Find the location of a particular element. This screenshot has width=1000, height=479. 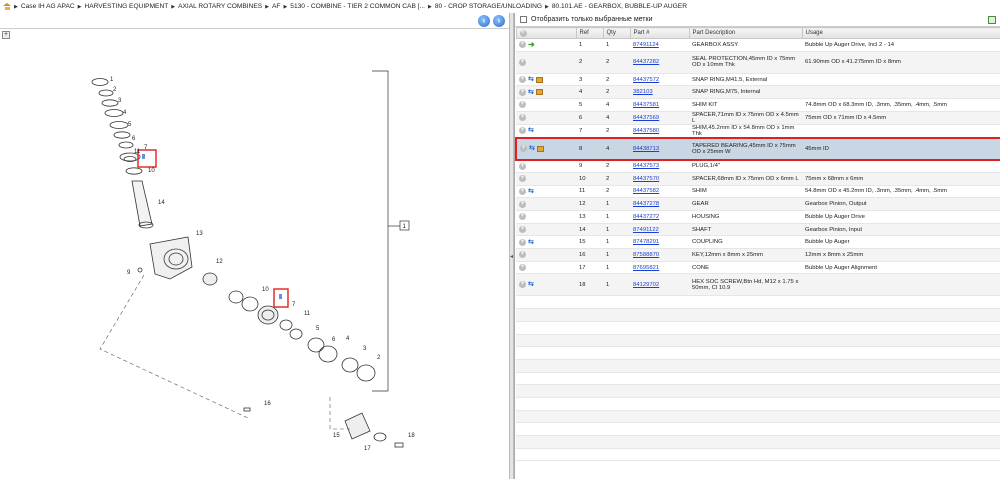

part-number-link: 87491124 is located at coordinates (646, 45).